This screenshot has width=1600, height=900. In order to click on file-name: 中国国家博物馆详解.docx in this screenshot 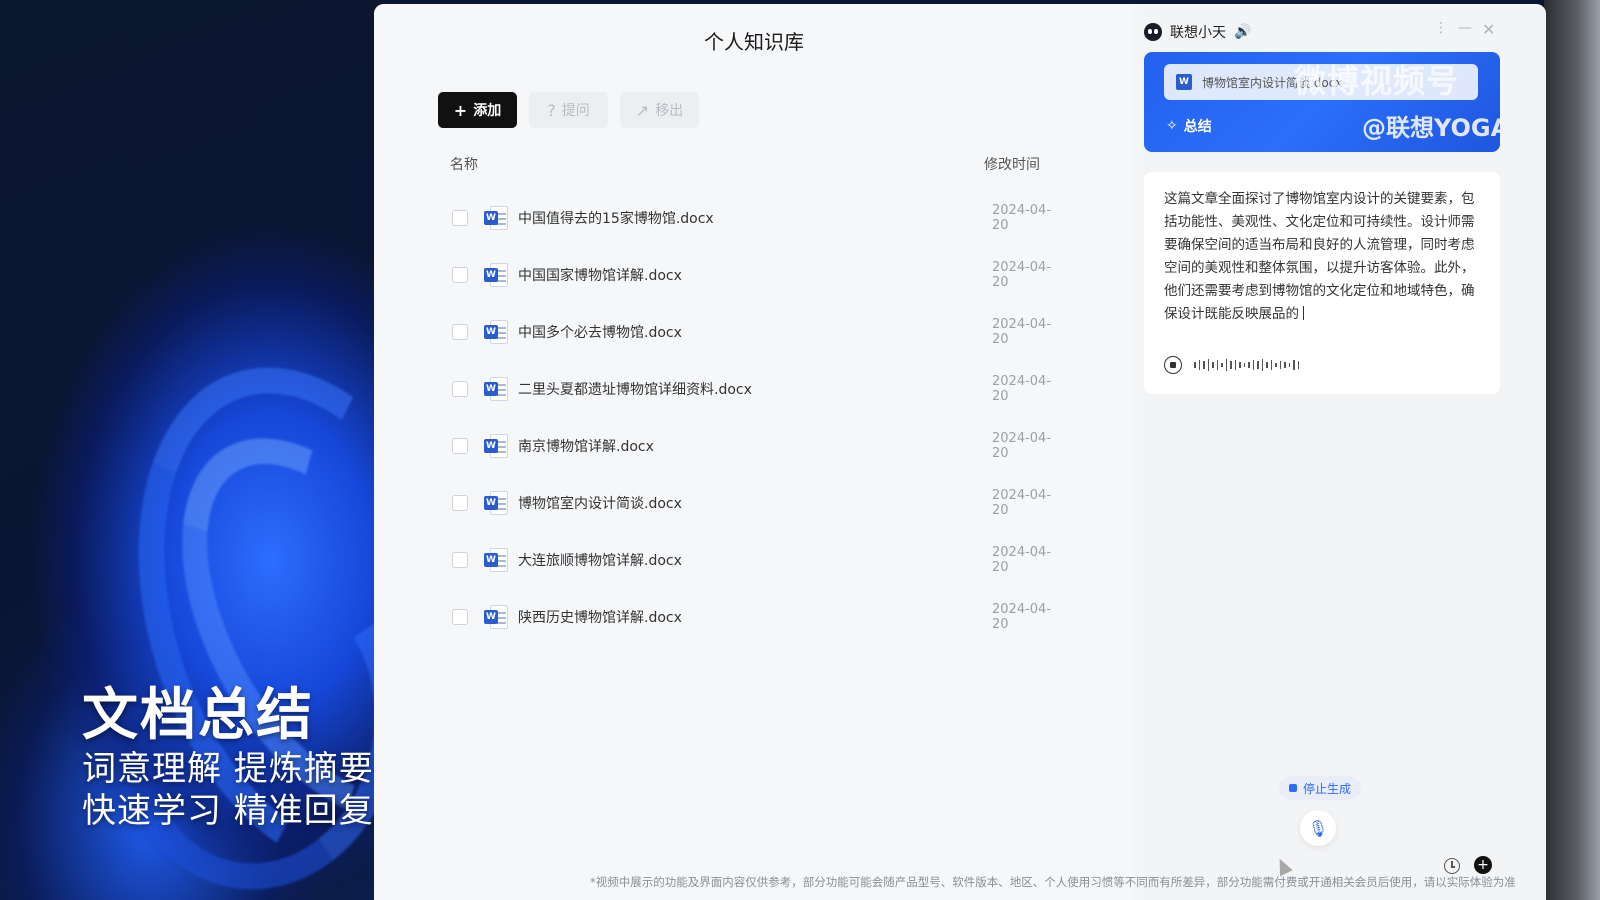, I will do `click(600, 275)`.